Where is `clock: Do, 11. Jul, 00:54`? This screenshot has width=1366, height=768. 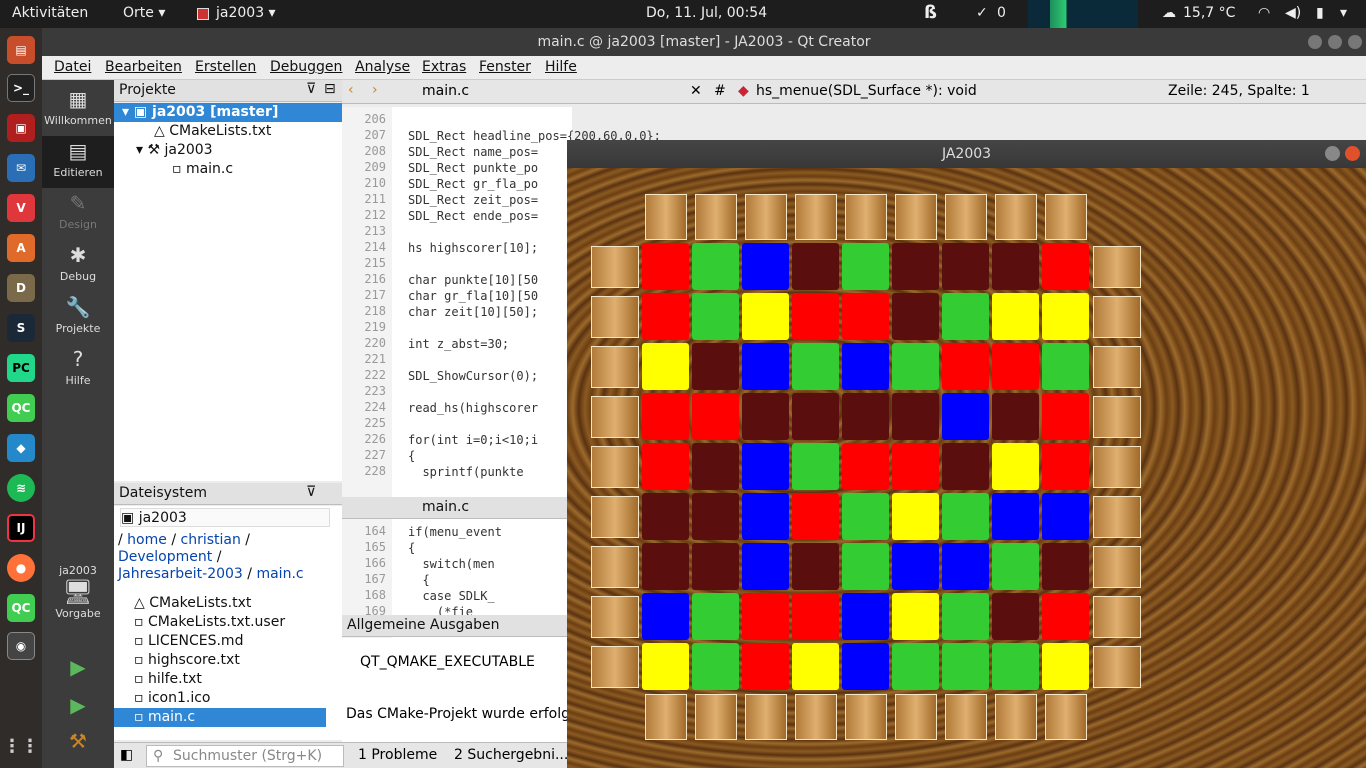 clock: Do, 11. Jul, 00:54 is located at coordinates (706, 13).